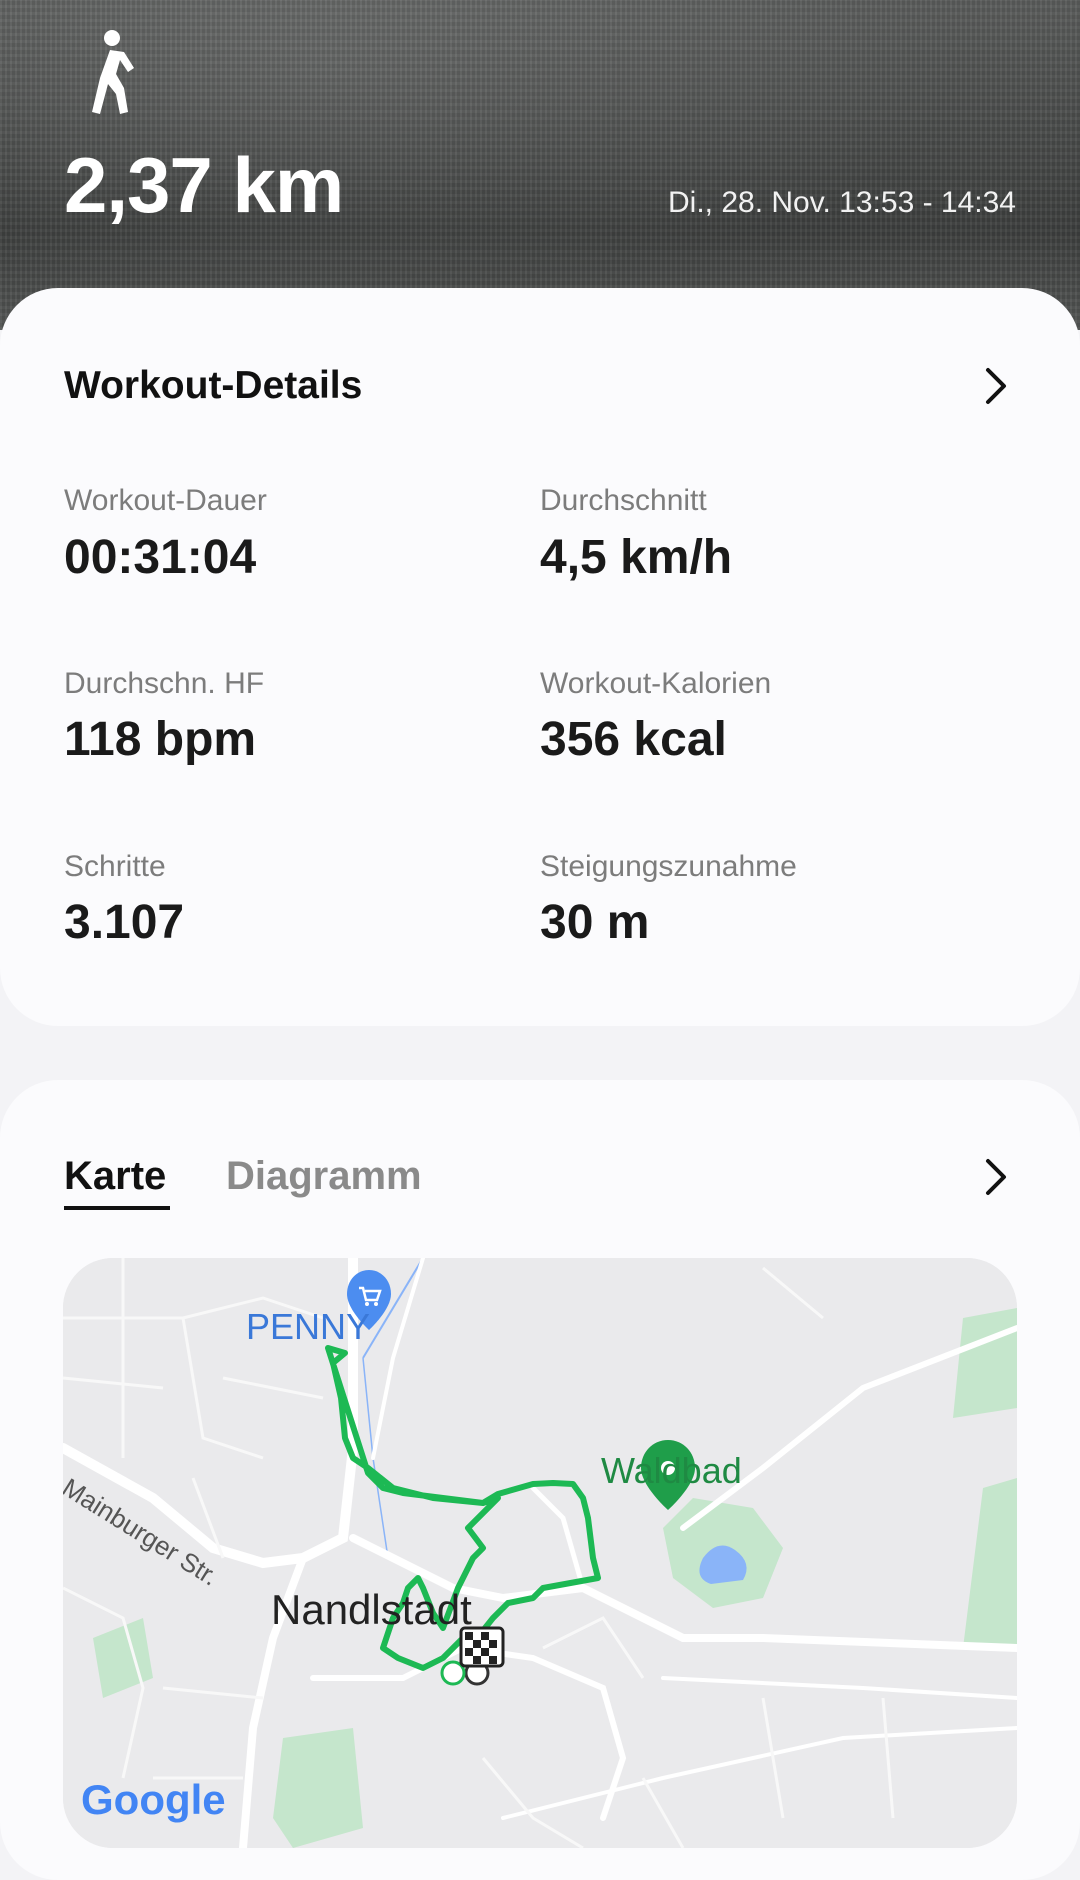 This screenshot has height=1880, width=1080. What do you see at coordinates (124, 922) in the screenshot?
I see `stat-value-steps: 3.107` at bounding box center [124, 922].